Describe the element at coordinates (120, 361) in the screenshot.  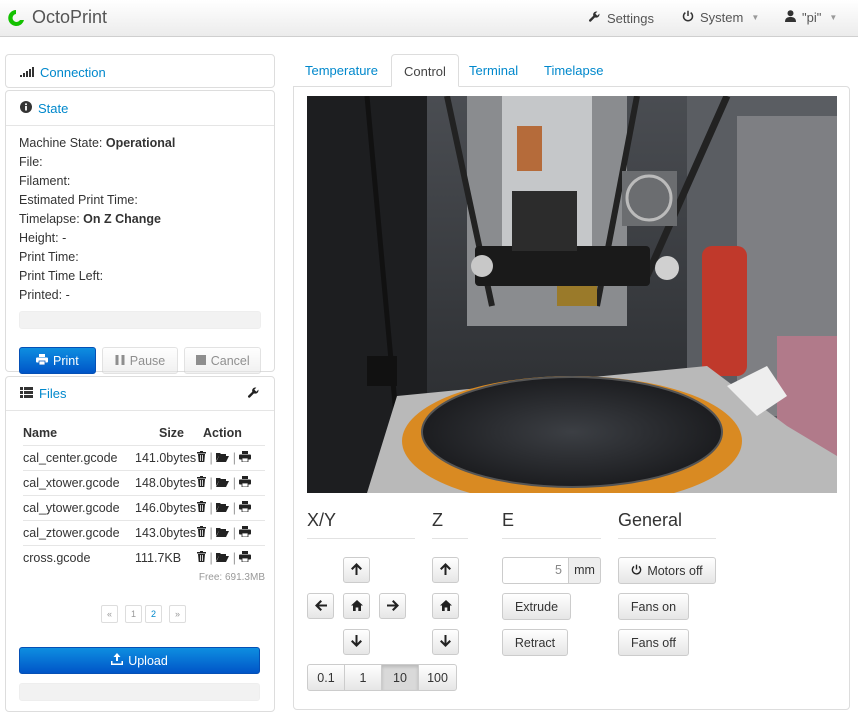
I see `pause-icon` at that location.